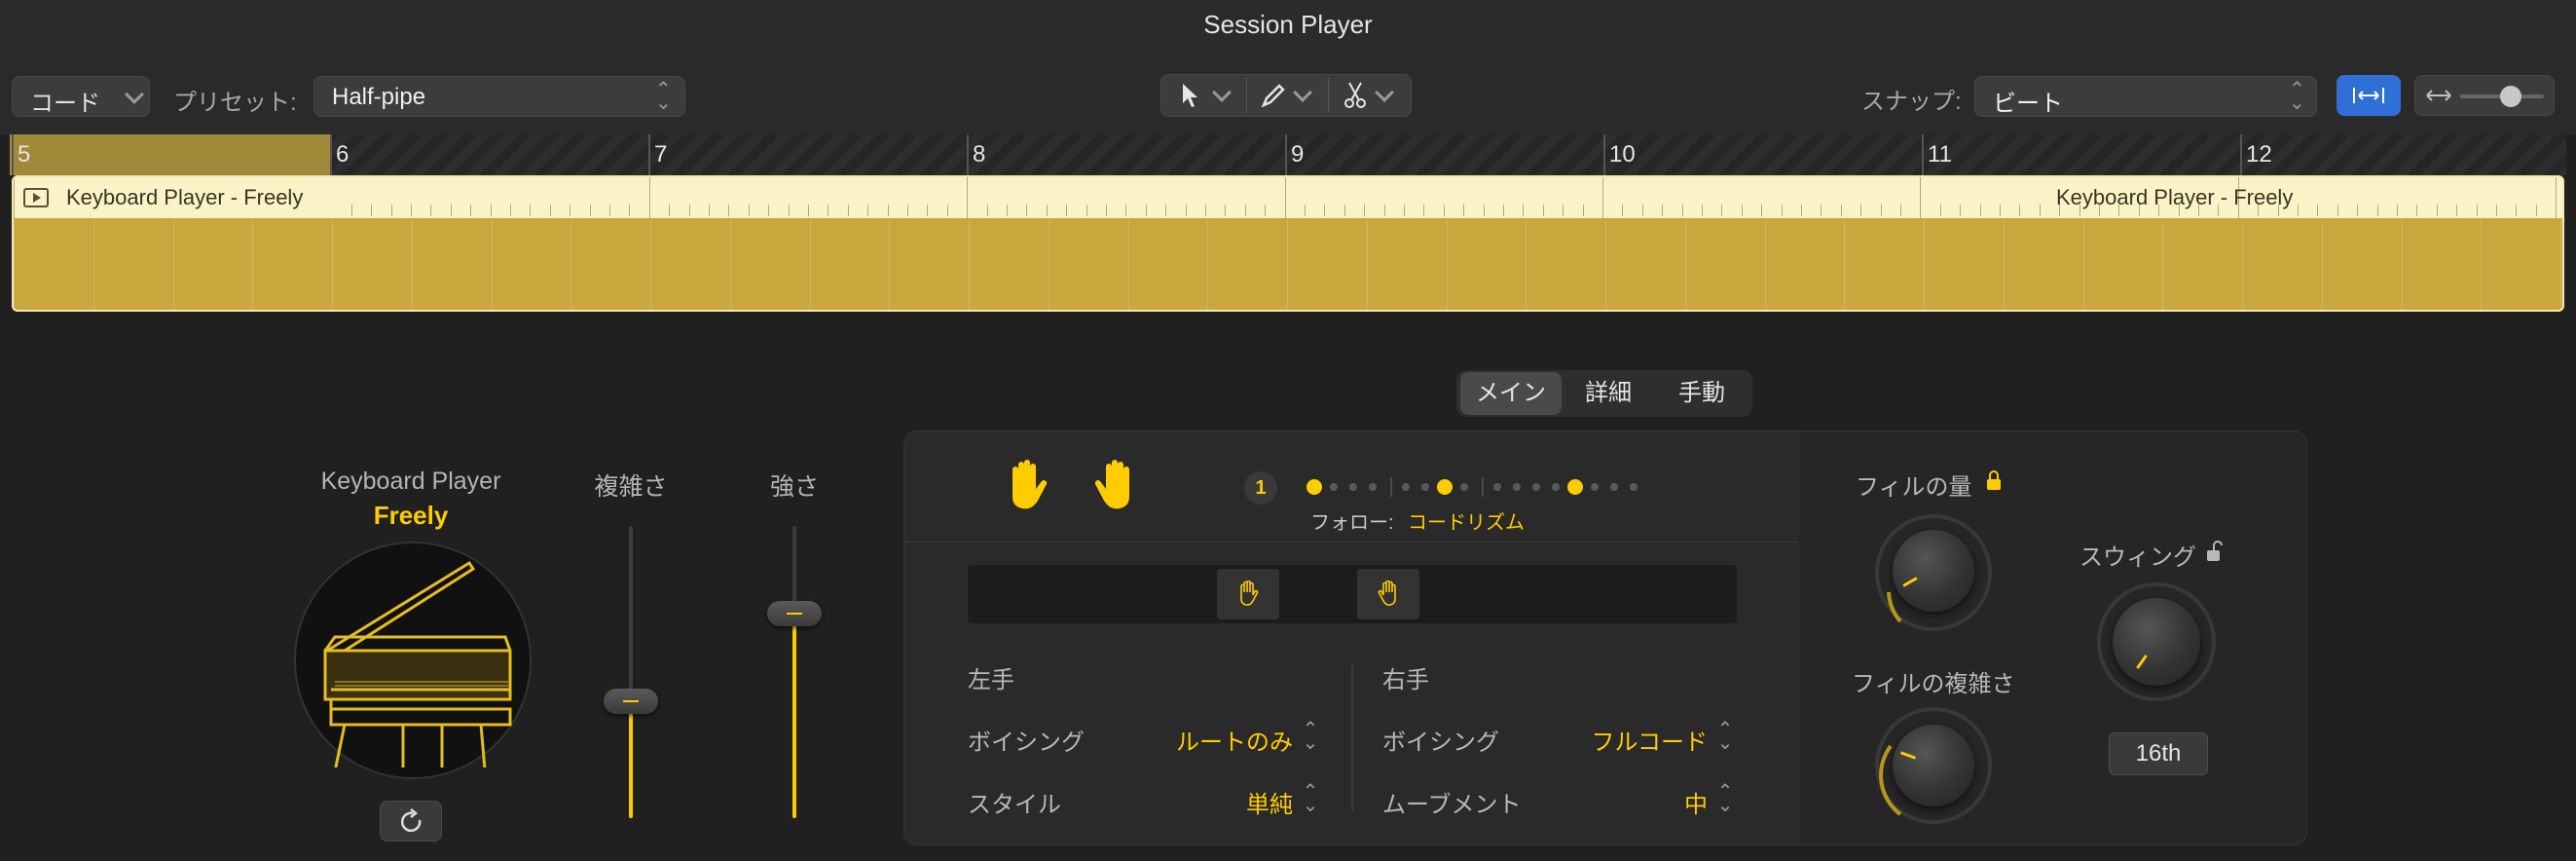 The height and width of the screenshot is (861, 2576). What do you see at coordinates (1248, 594) in the screenshot?
I see `left-hand-range-handle` at bounding box center [1248, 594].